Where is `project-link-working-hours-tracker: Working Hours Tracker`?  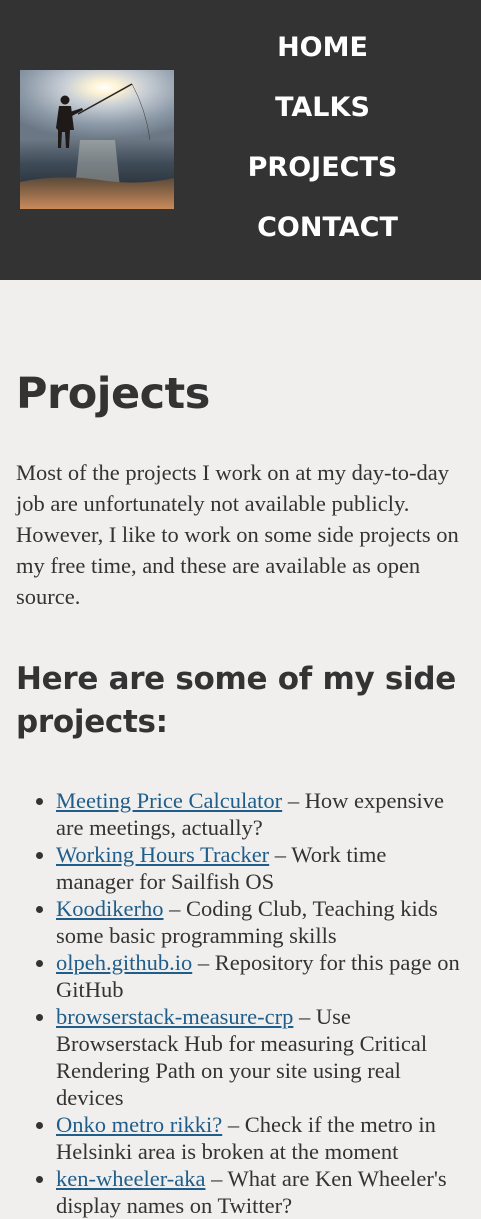
project-link-working-hours-tracker: Working Hours Tracker is located at coordinates (162, 854).